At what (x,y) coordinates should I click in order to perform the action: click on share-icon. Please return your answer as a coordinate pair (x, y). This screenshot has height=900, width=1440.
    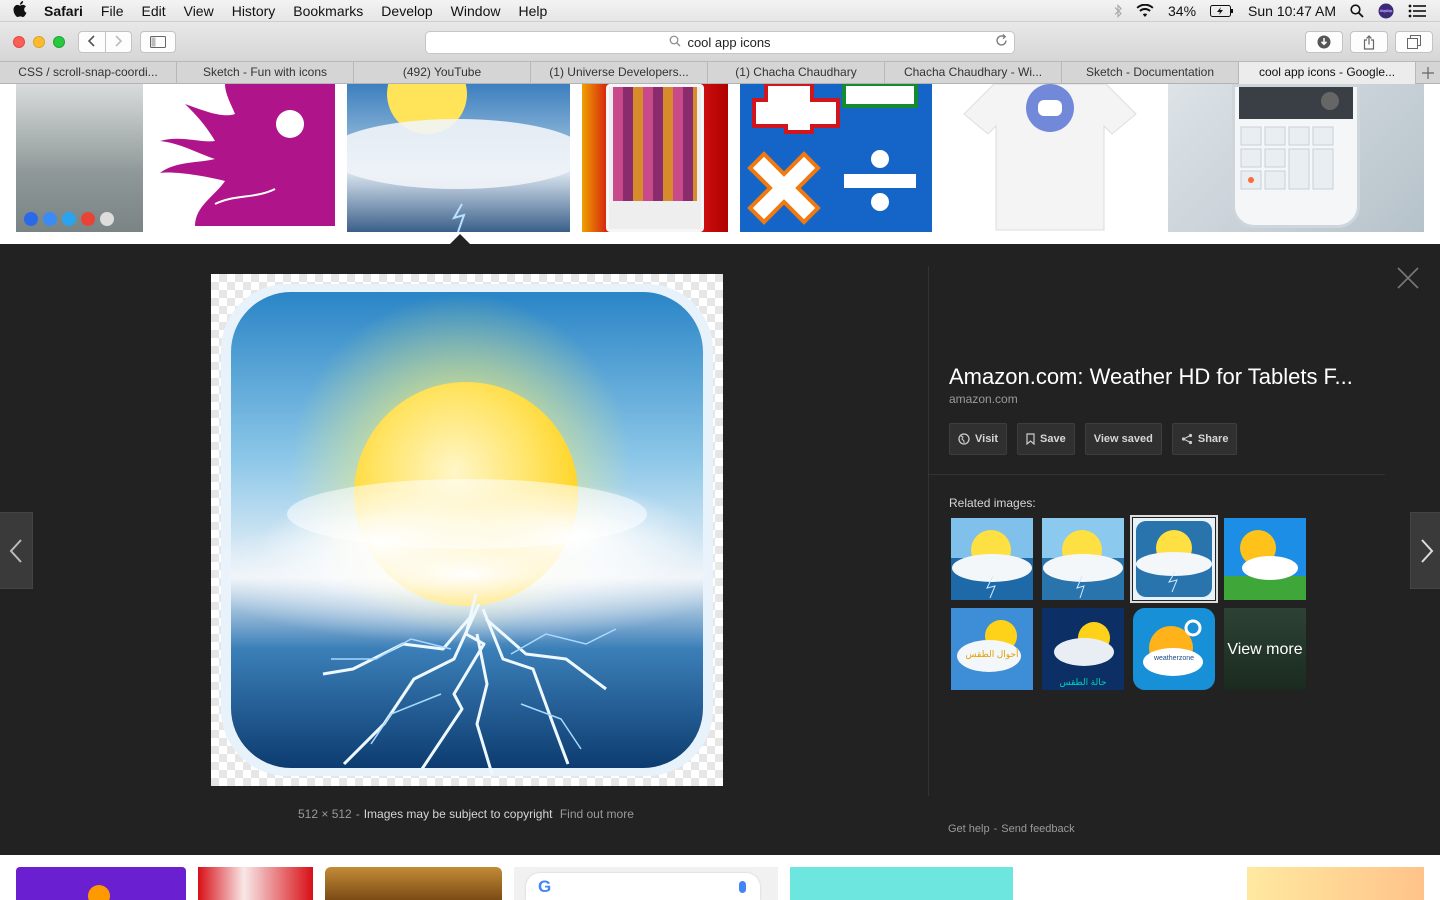
    Looking at the image, I should click on (1369, 42).